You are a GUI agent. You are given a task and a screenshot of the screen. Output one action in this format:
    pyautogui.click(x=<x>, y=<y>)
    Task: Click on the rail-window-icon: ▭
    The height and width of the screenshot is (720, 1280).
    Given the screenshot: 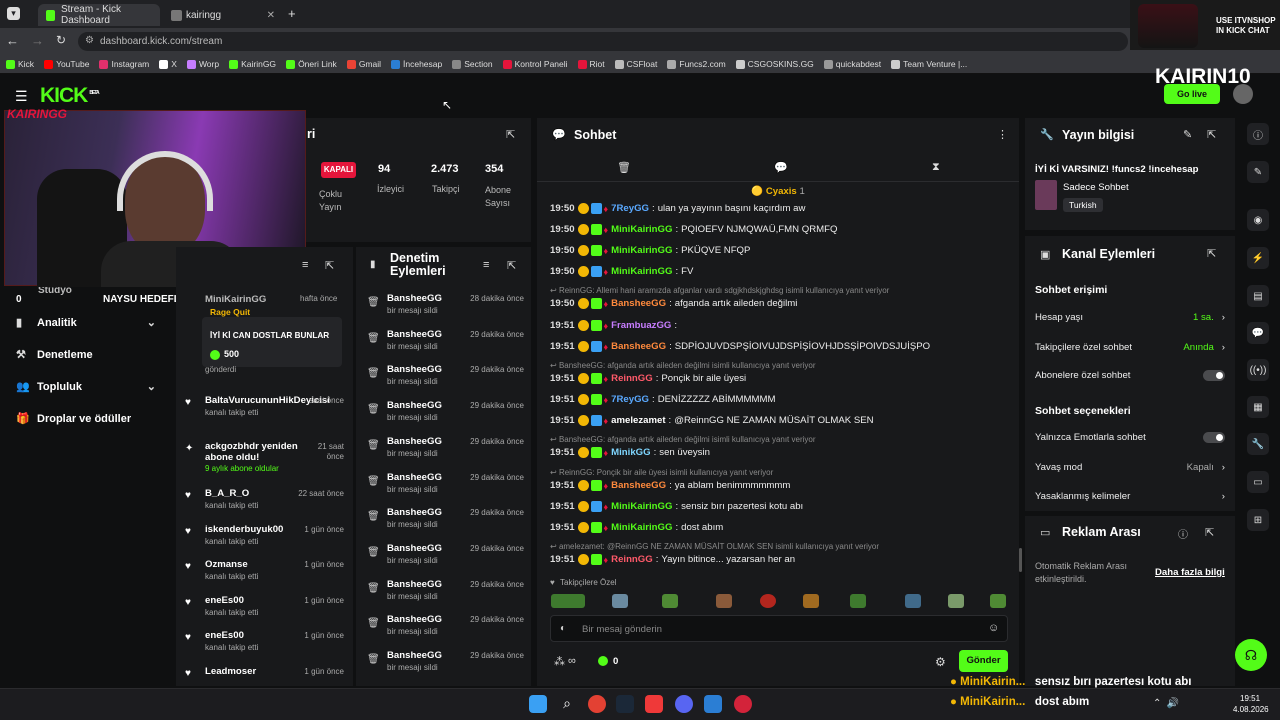 What is the action you would take?
    pyautogui.click(x=1258, y=482)
    